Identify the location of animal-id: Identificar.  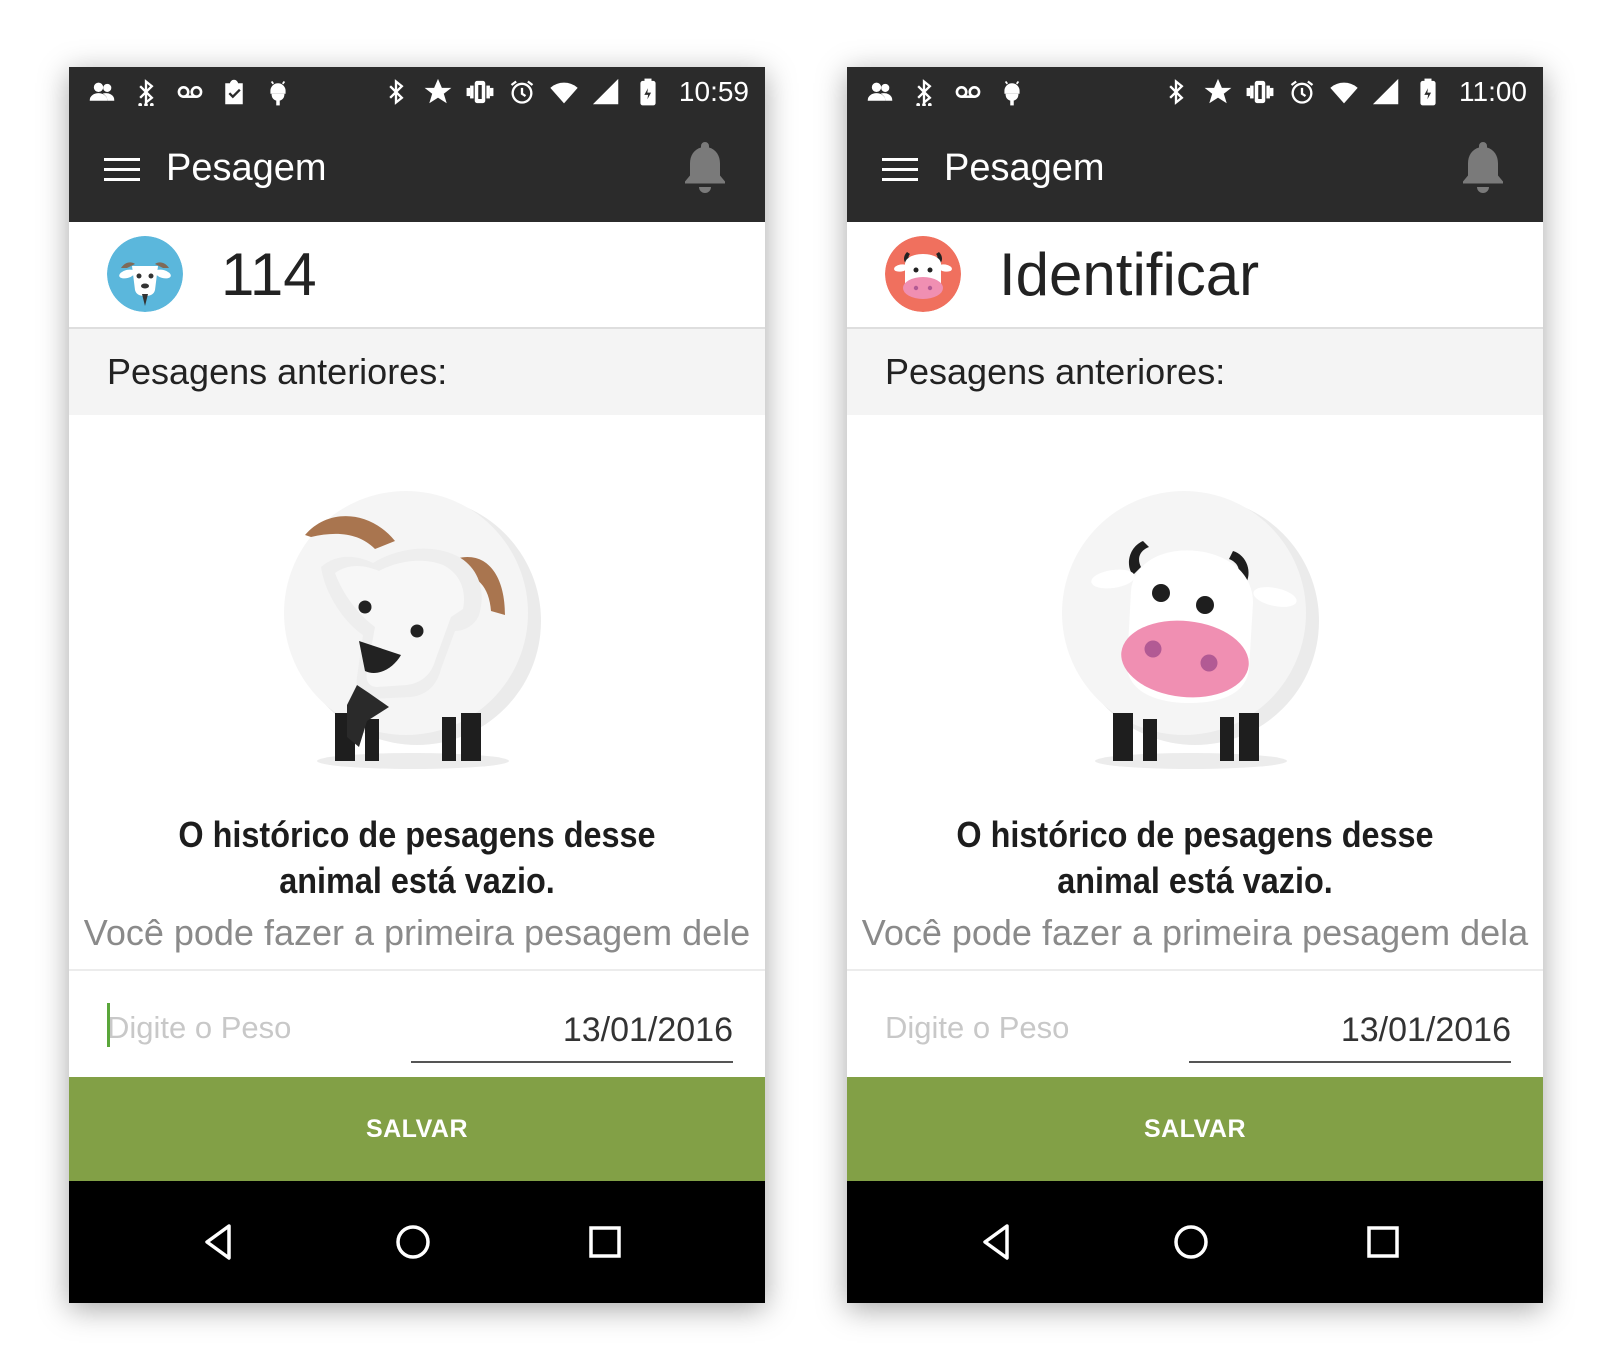
(1129, 274).